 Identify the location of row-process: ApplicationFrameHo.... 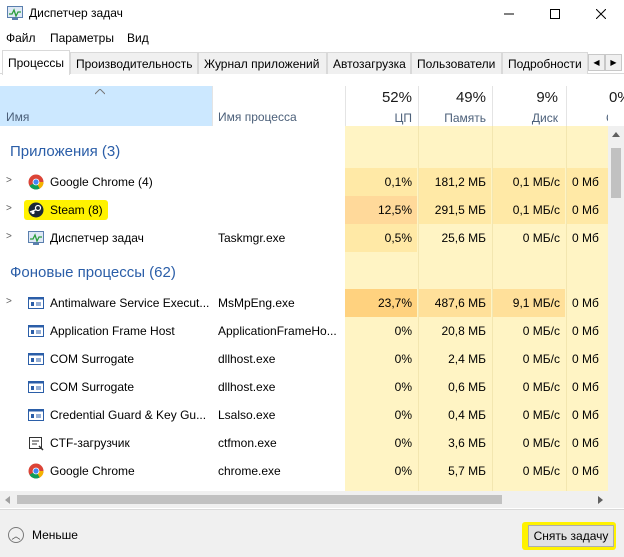
(277, 331).